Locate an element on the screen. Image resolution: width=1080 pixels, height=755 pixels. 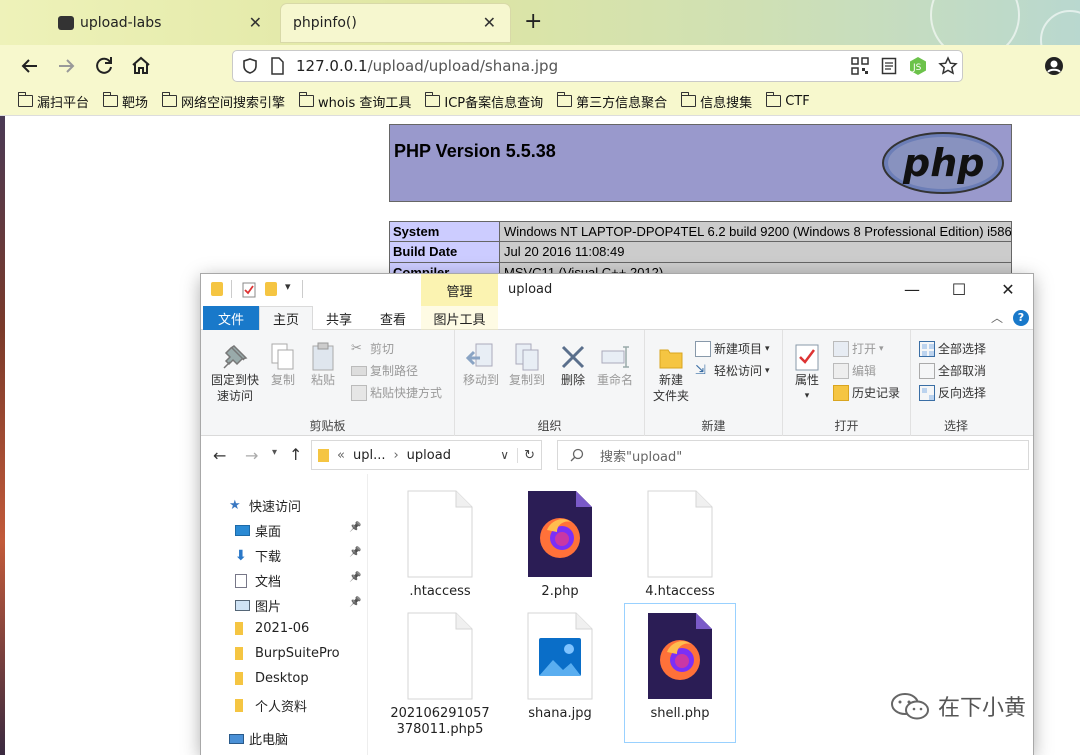
nav-item: 此电脑 is located at coordinates (258, 738).